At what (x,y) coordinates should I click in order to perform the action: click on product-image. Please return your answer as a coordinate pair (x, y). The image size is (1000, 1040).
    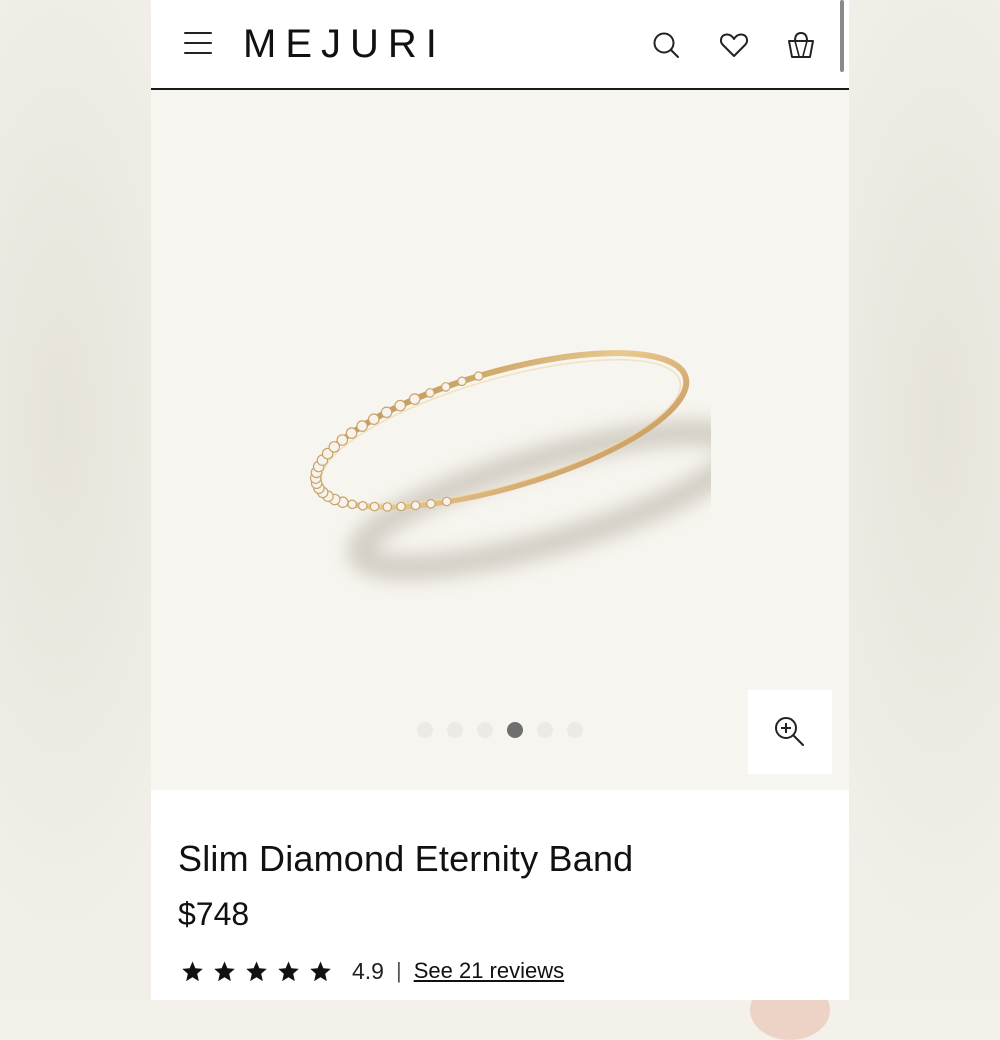
    Looking at the image, I should click on (510, 465).